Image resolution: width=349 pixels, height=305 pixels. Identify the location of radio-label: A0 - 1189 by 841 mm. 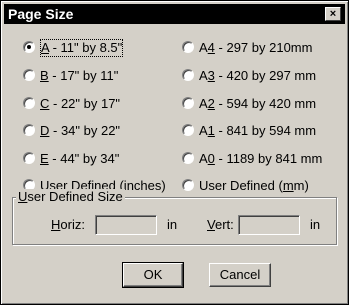
(260, 159).